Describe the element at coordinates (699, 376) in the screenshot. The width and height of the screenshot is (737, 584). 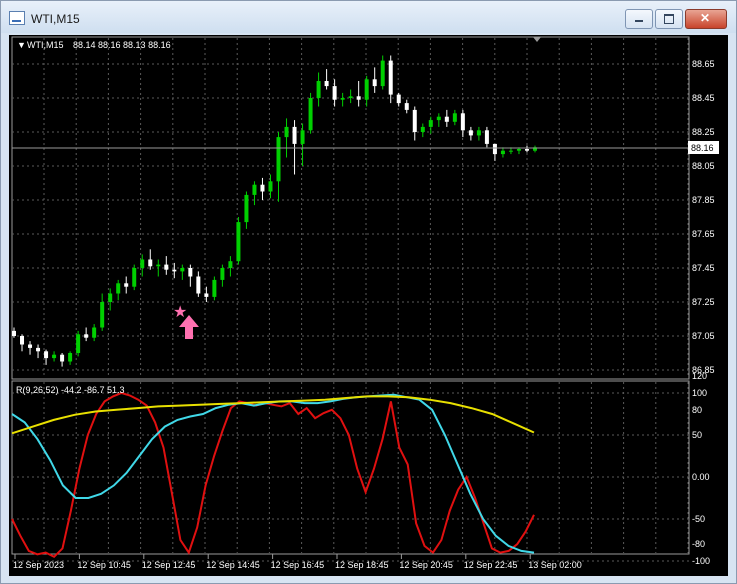
I see `indicator-tick-label: 120` at that location.